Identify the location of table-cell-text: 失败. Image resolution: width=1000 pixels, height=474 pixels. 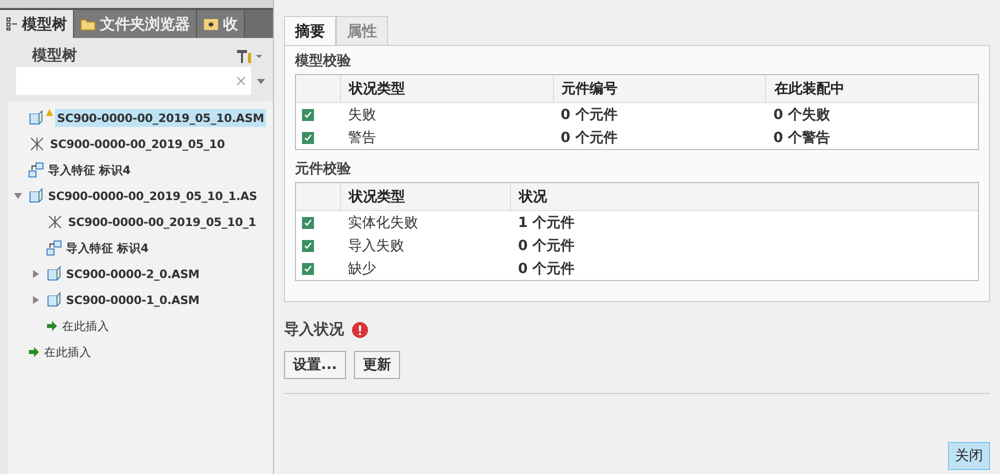
(362, 115).